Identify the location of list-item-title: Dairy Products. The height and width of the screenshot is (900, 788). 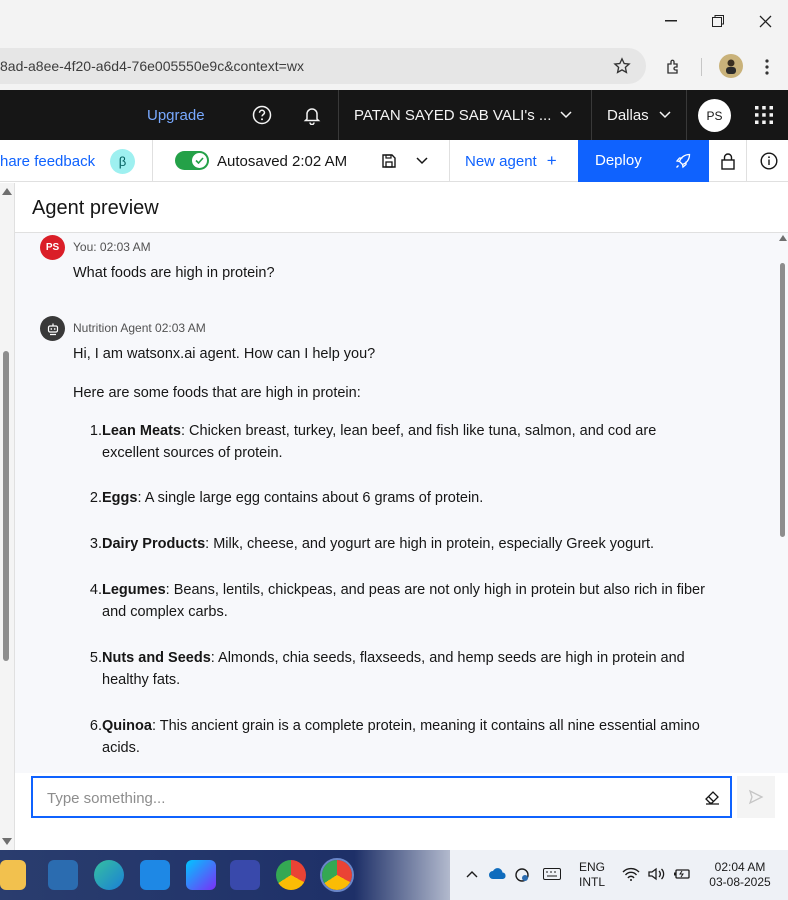
(154, 544).